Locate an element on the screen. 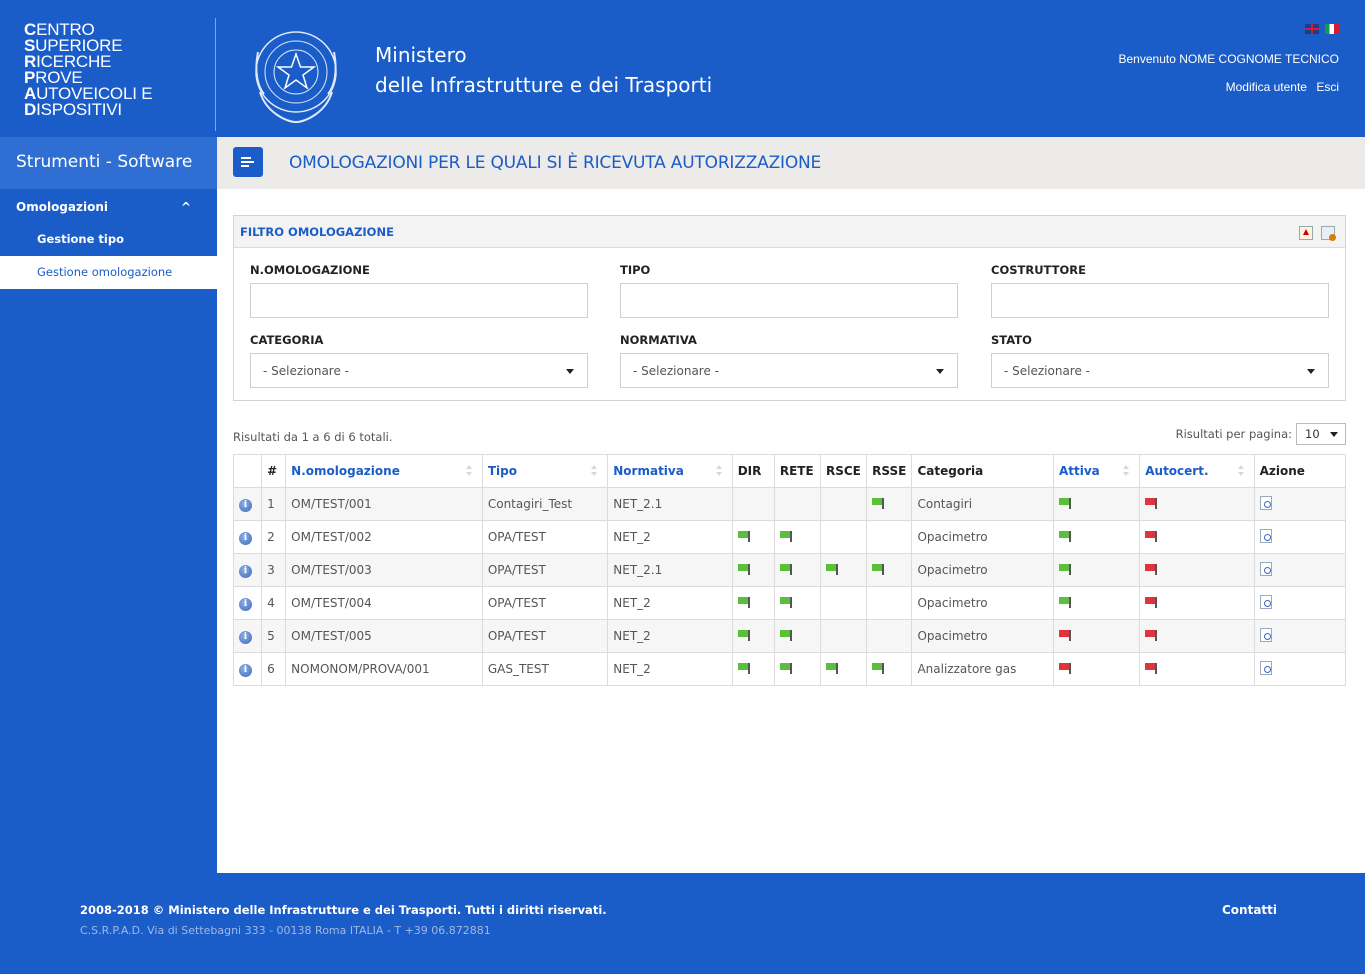  categoria-cell: Analizzatore gas is located at coordinates (982, 669).